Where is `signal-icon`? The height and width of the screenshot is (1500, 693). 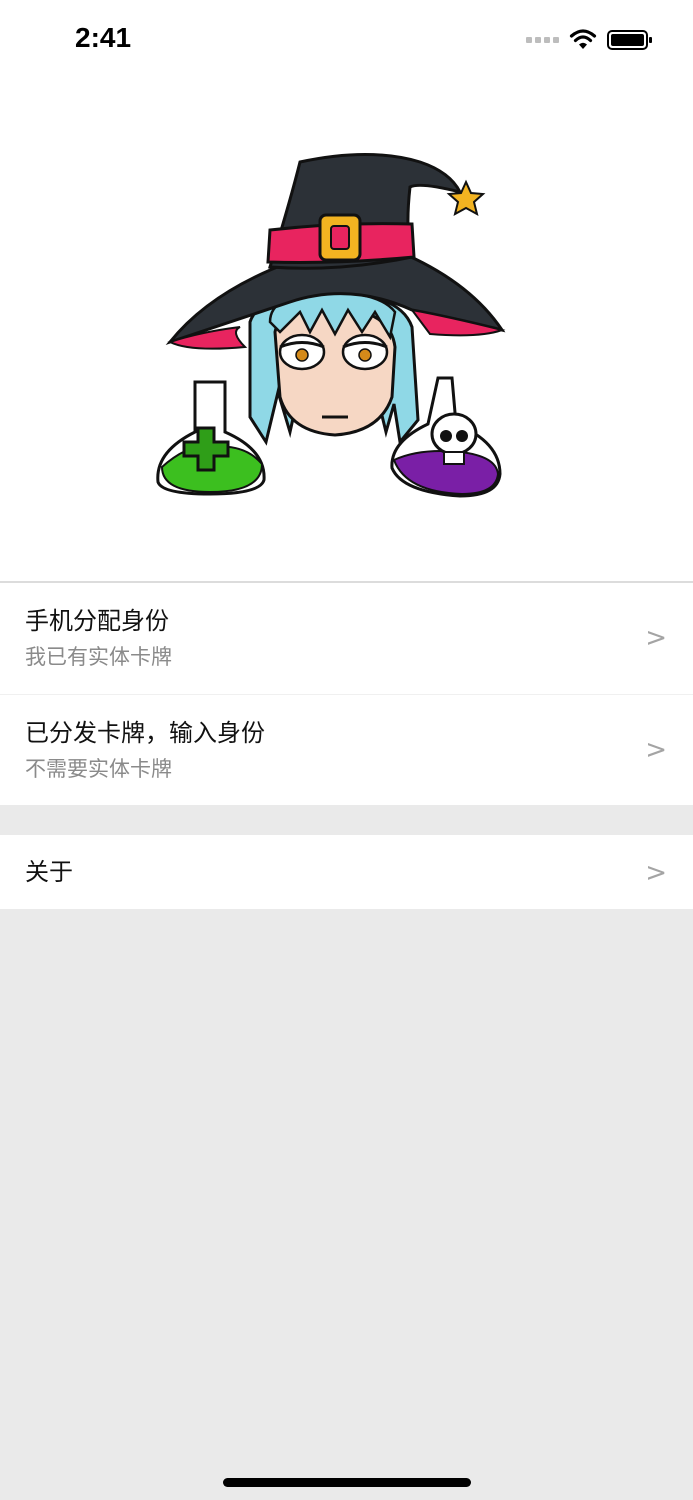
signal-icon is located at coordinates (542, 40).